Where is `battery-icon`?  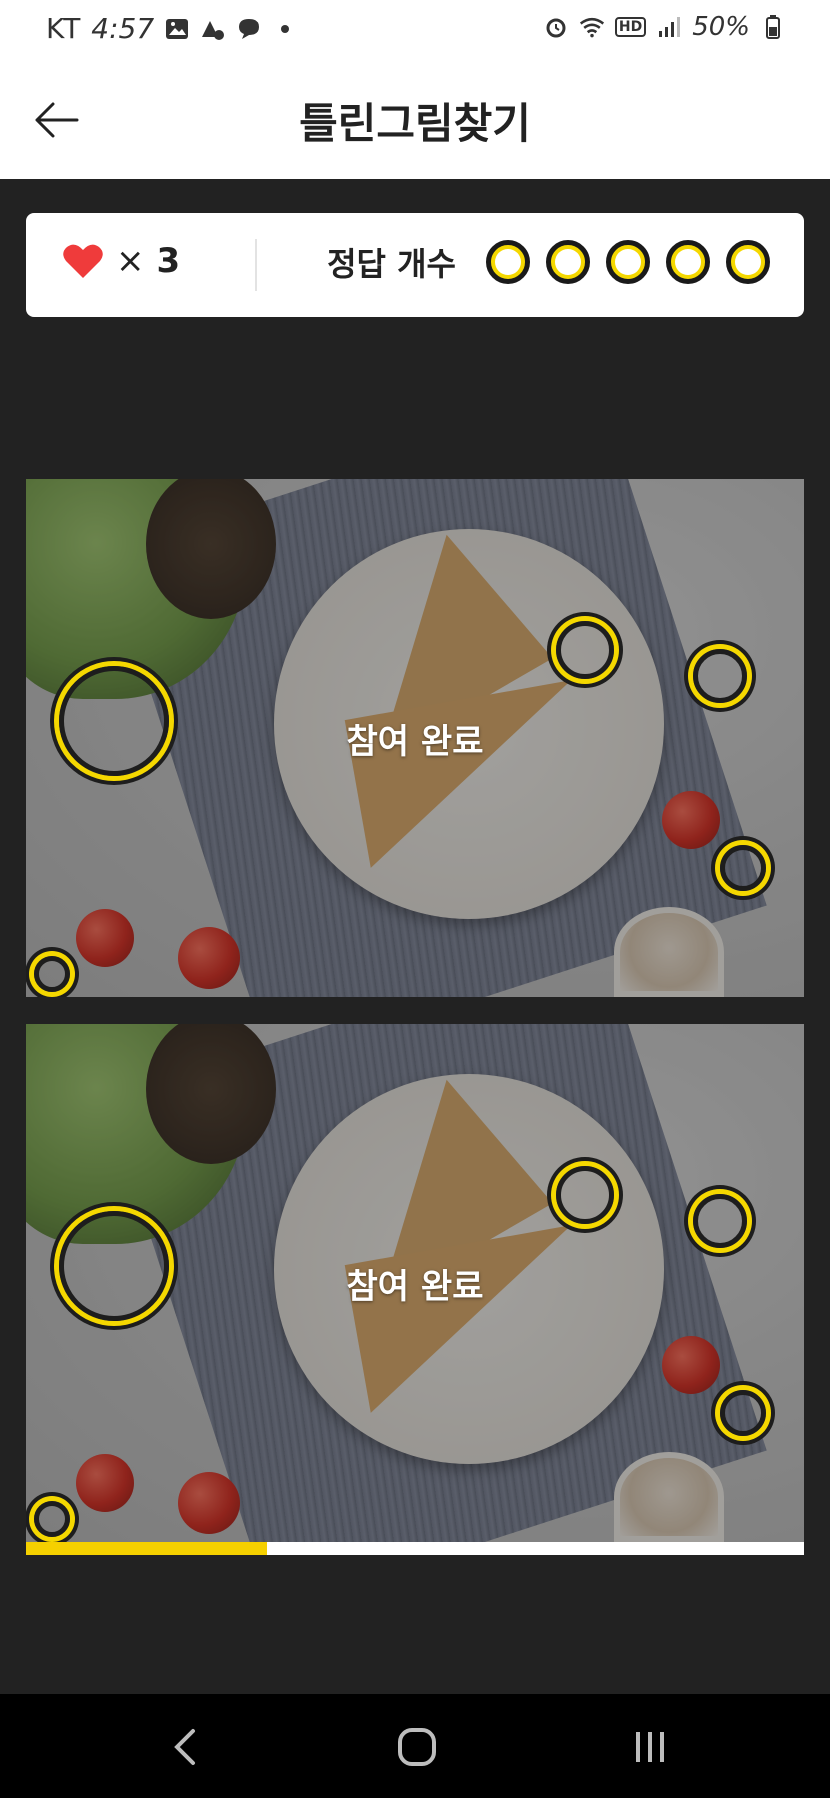
battery-icon is located at coordinates (773, 27).